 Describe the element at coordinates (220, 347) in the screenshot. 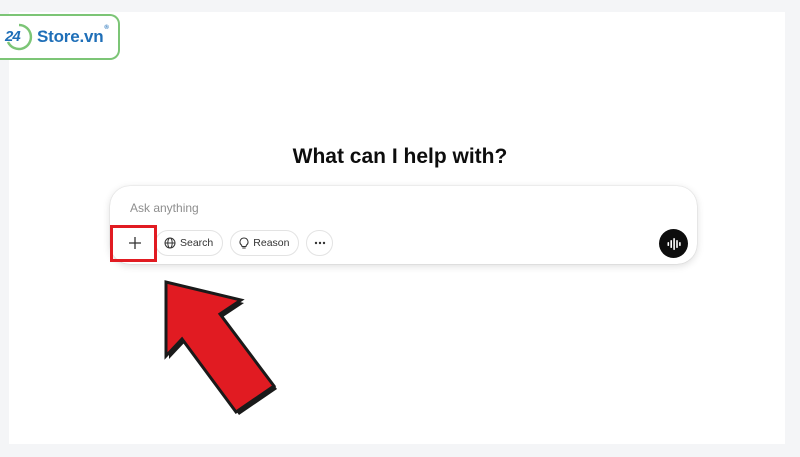

I see `red-arrow-annotation` at that location.